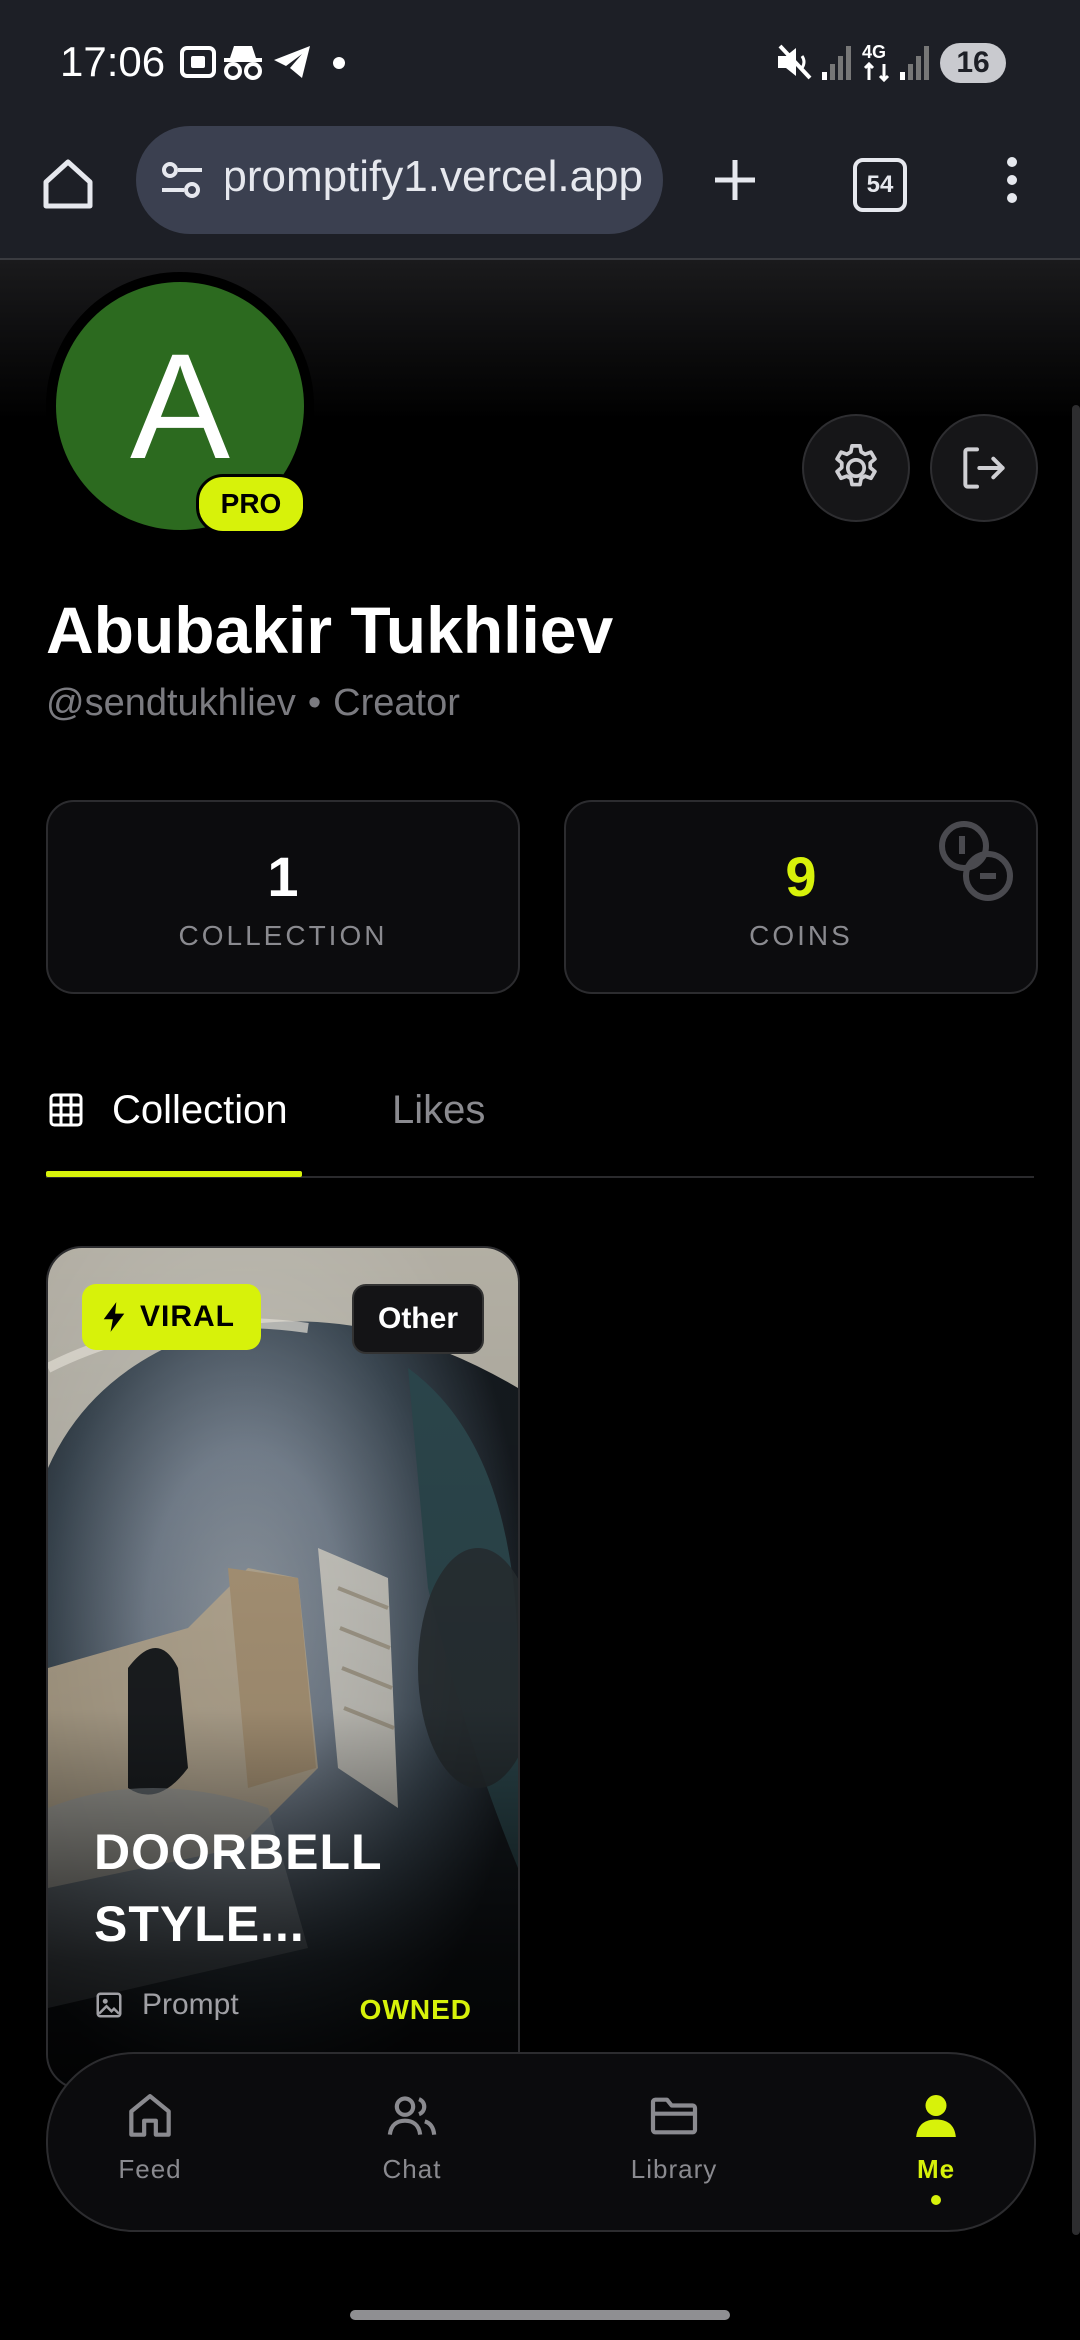 The height and width of the screenshot is (2340, 1080). Describe the element at coordinates (936, 2146) in the screenshot. I see `nav-me: Me` at that location.